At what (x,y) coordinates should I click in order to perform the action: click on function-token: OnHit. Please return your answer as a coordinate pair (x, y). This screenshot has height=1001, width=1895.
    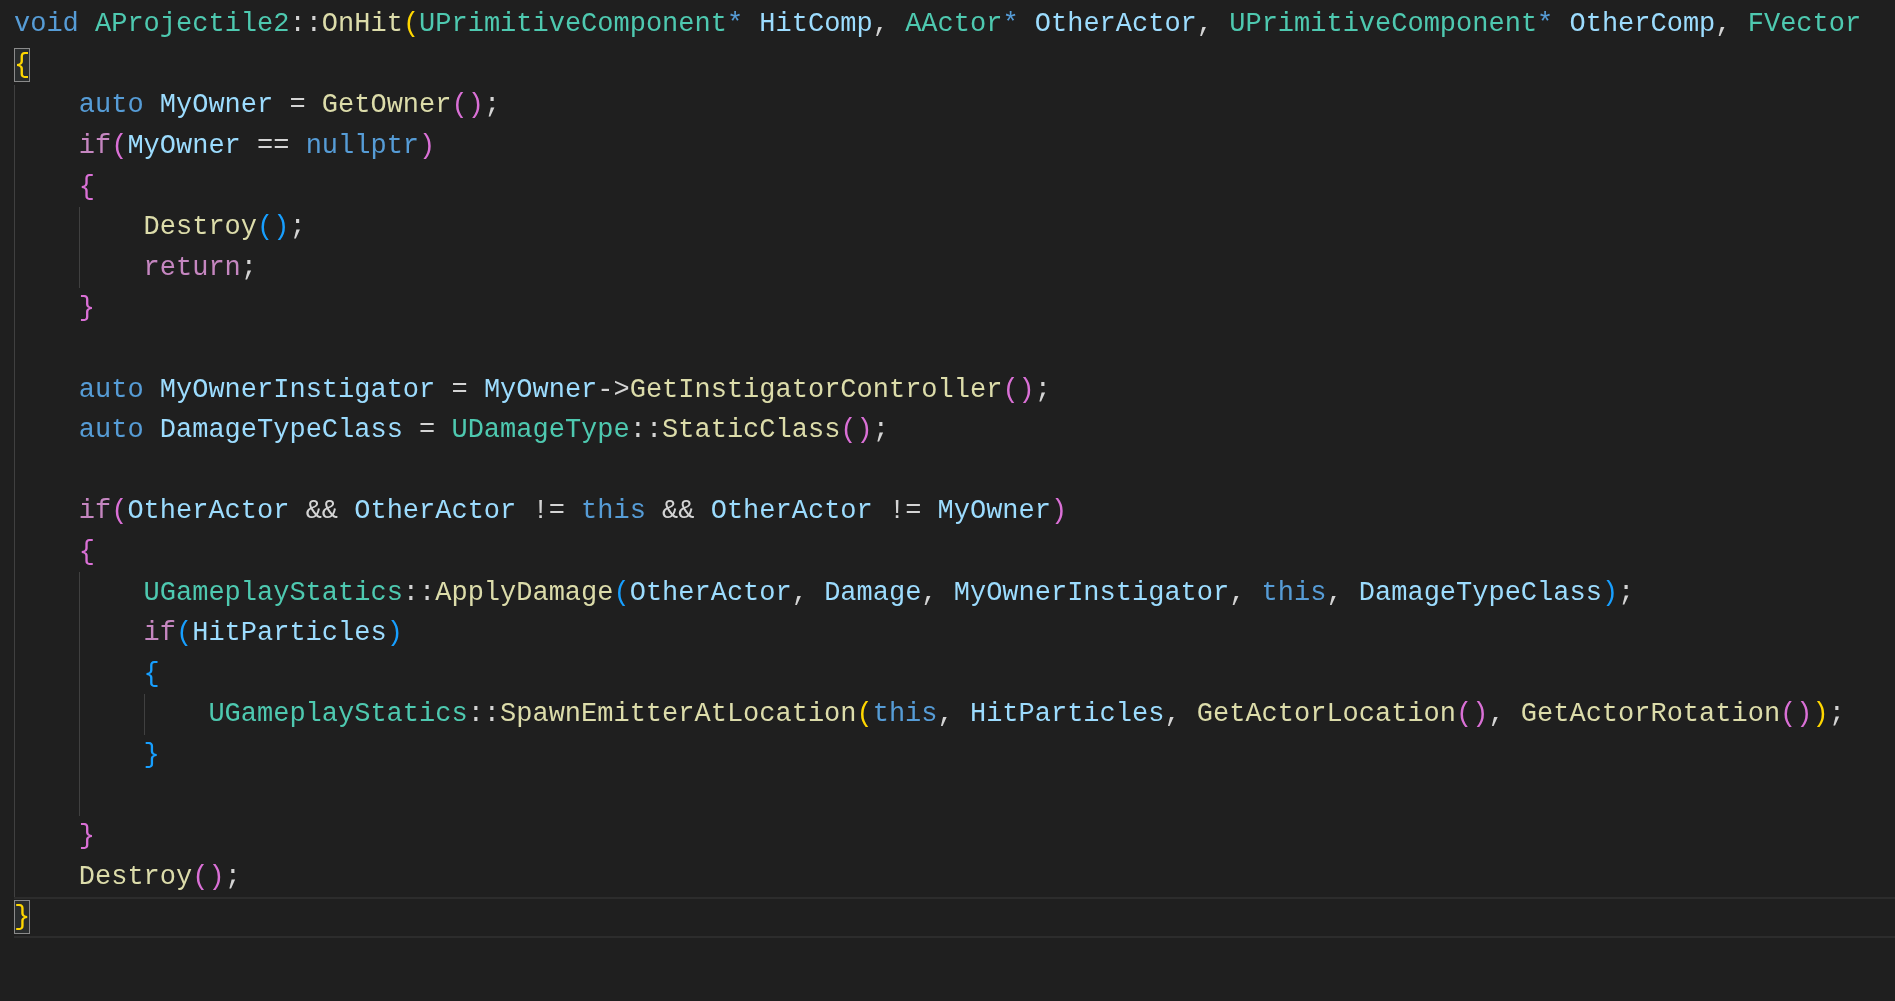
    Looking at the image, I should click on (362, 25).